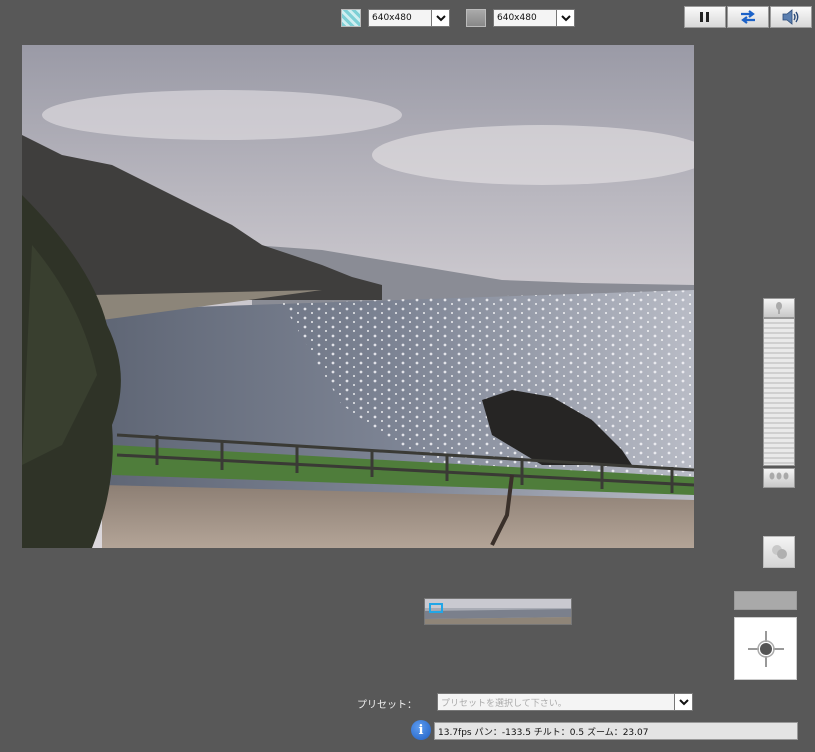 The width and height of the screenshot is (815, 752). What do you see at coordinates (779, 392) in the screenshot?
I see `zoom-slider-track` at bounding box center [779, 392].